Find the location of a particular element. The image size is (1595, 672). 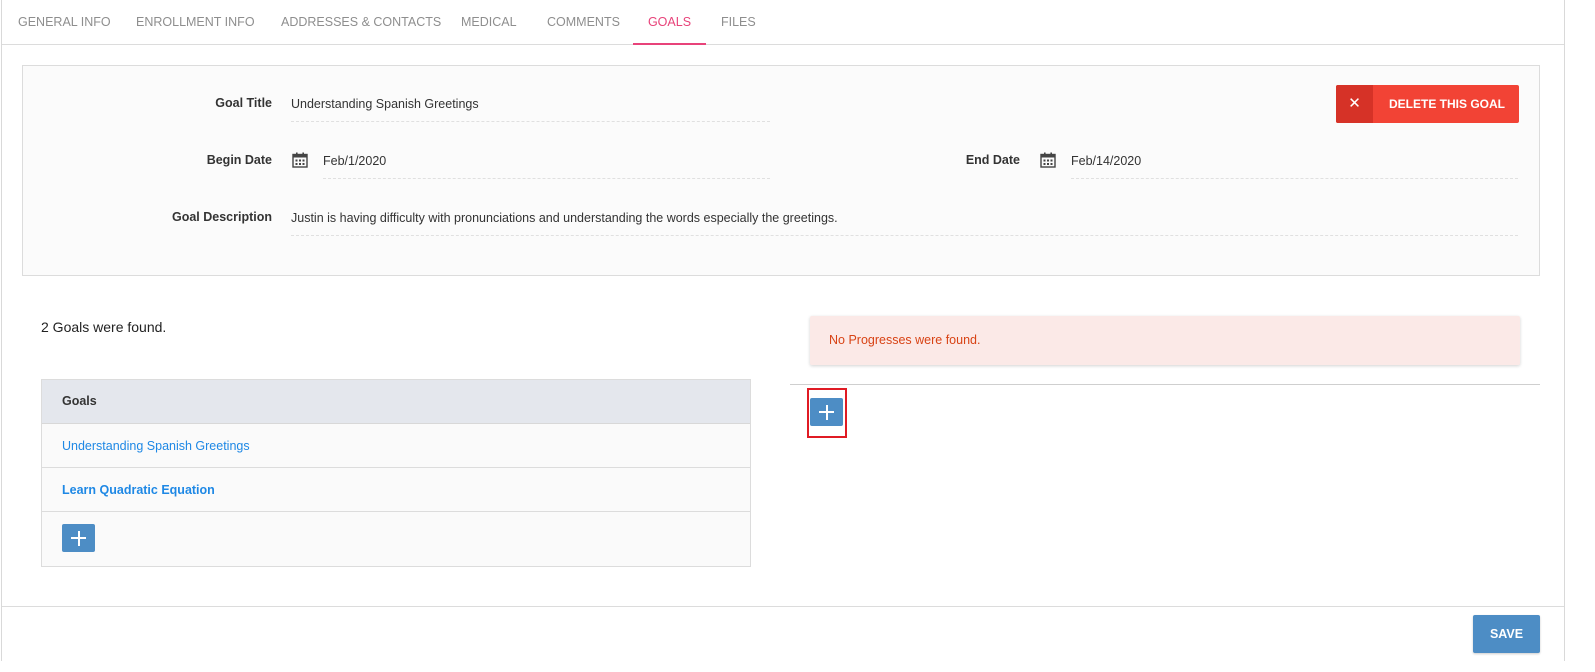

delete-goal-button: ✕ DELETE THIS GOAL is located at coordinates (1427, 104).